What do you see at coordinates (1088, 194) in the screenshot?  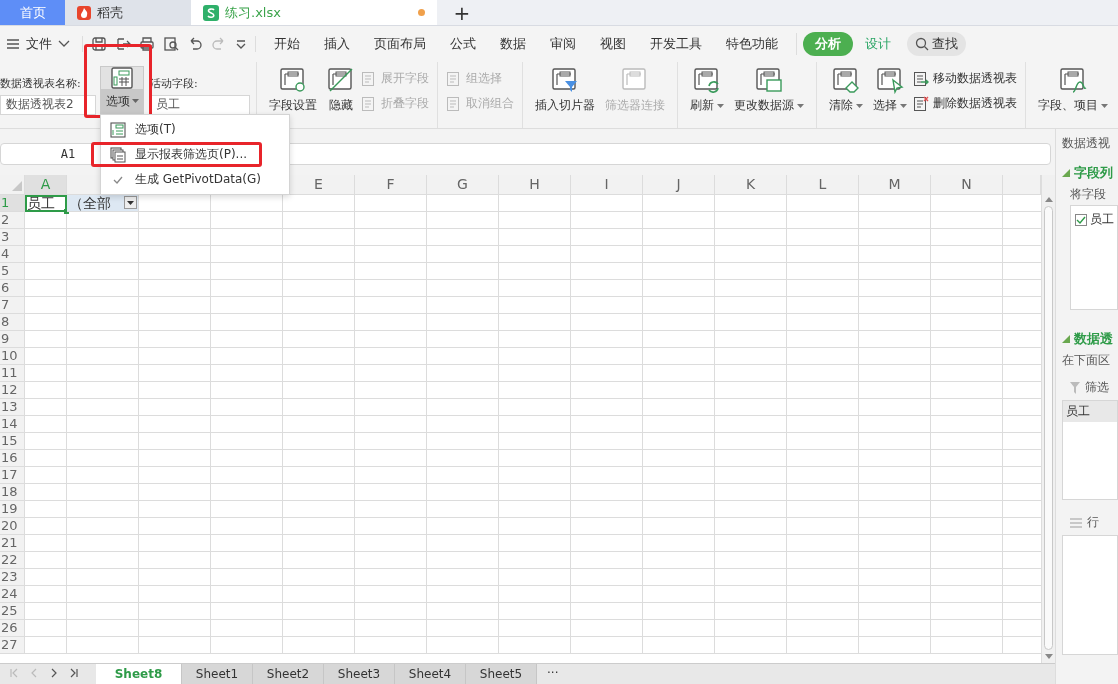 I see `field-list-hint: 将字段` at bounding box center [1088, 194].